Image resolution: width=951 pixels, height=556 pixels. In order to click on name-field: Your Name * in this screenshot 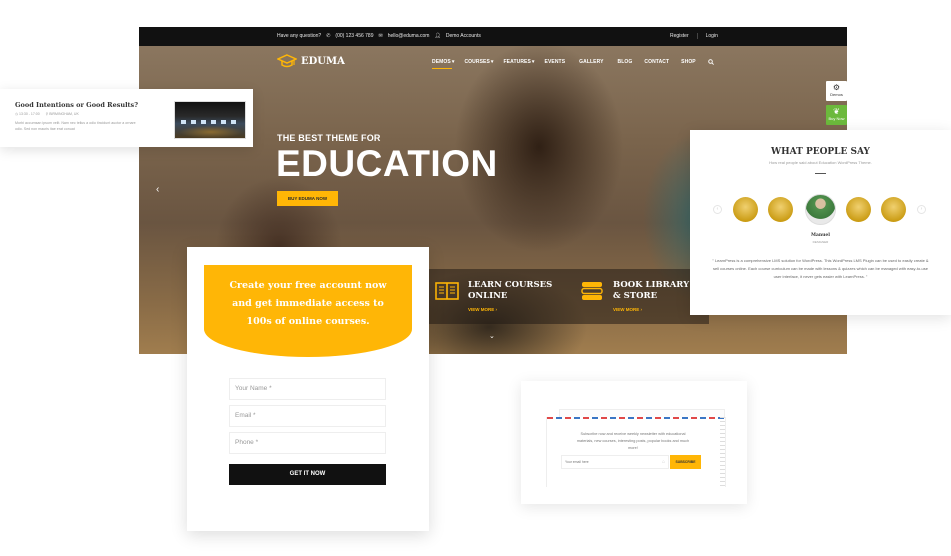, I will do `click(307, 389)`.